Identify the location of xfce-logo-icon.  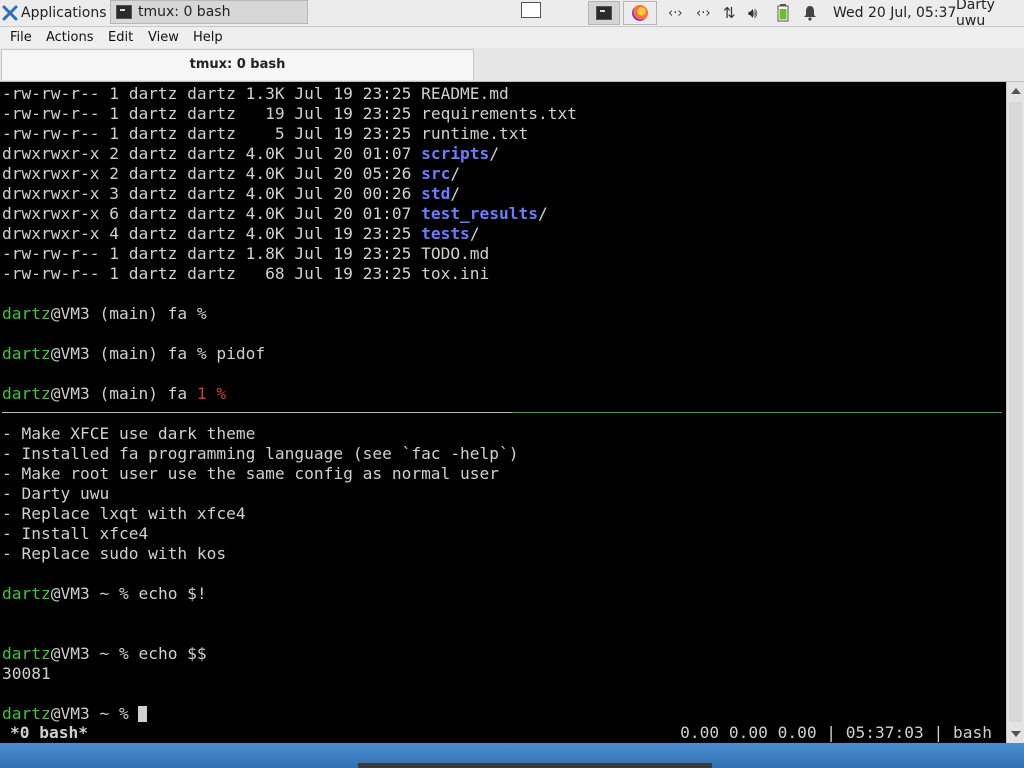
(10, 13).